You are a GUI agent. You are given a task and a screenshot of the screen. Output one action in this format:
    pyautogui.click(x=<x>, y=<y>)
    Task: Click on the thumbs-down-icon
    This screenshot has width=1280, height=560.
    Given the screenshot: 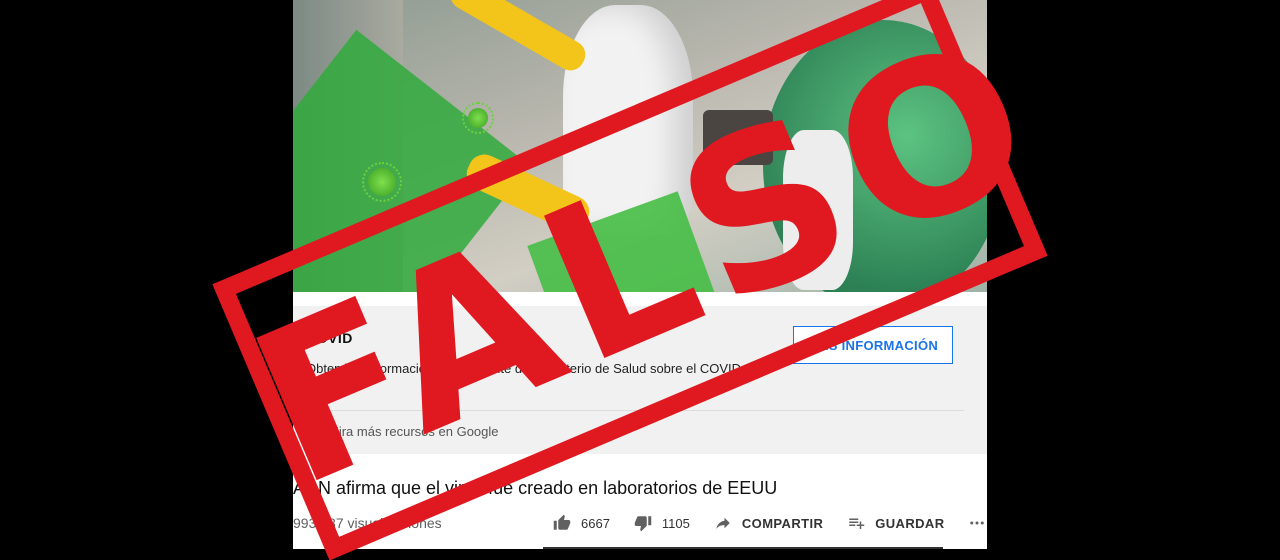 What is the action you would take?
    pyautogui.click(x=643, y=524)
    